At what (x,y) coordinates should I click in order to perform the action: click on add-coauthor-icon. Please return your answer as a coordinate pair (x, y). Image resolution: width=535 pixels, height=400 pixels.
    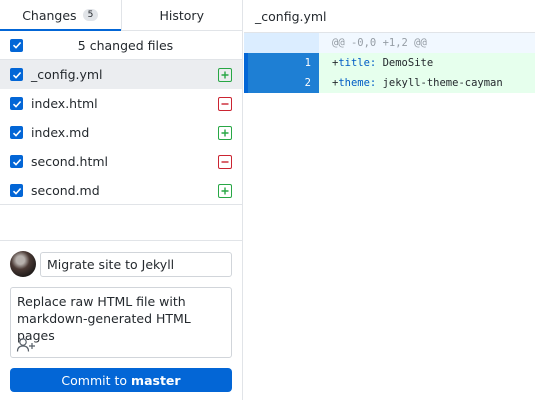
    Looking at the image, I should click on (26, 345).